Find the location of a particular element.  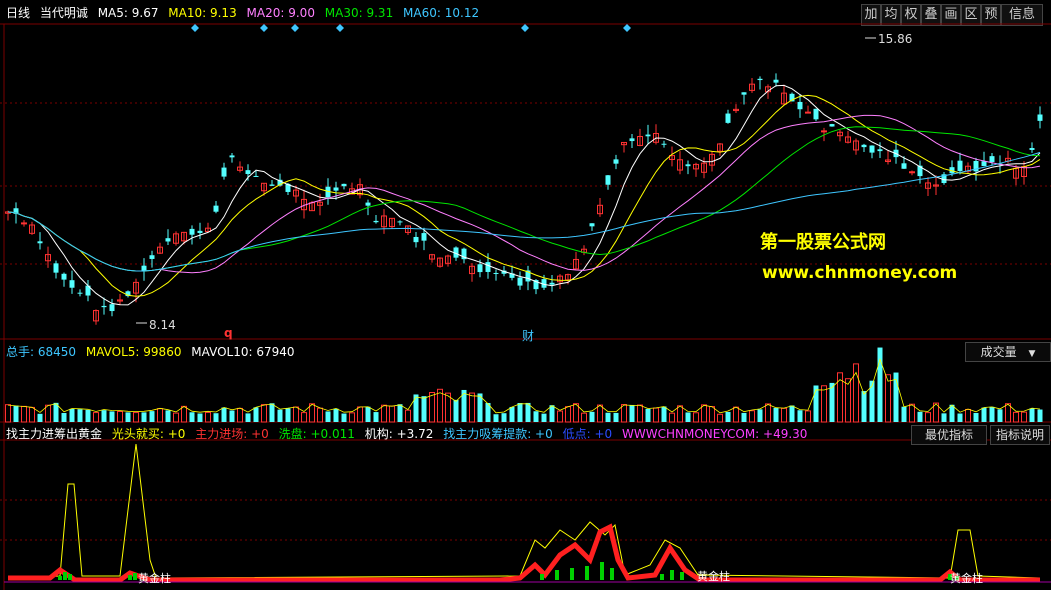

low-price-label: 8.14 is located at coordinates (162, 325).